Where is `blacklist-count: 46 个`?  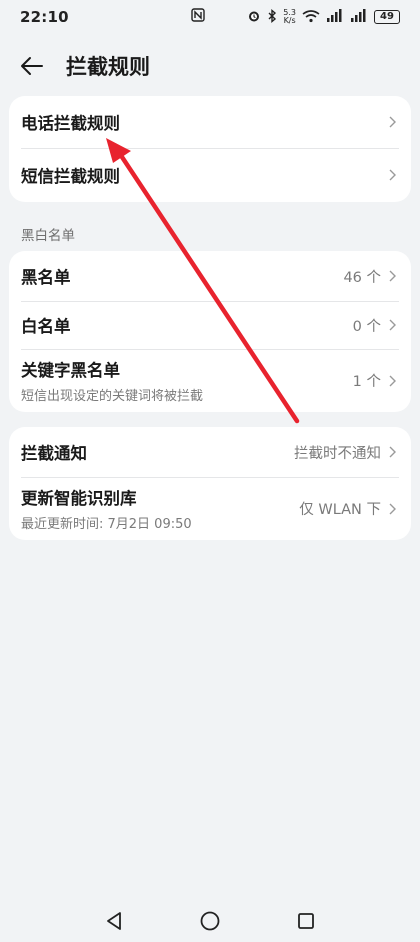
blacklist-count: 46 个 is located at coordinates (362, 277).